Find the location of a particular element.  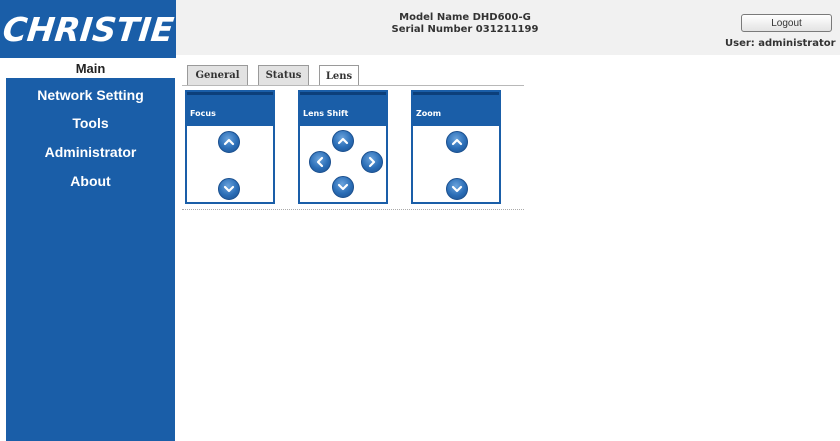

sidebar-item-about: About is located at coordinates (90, 181).